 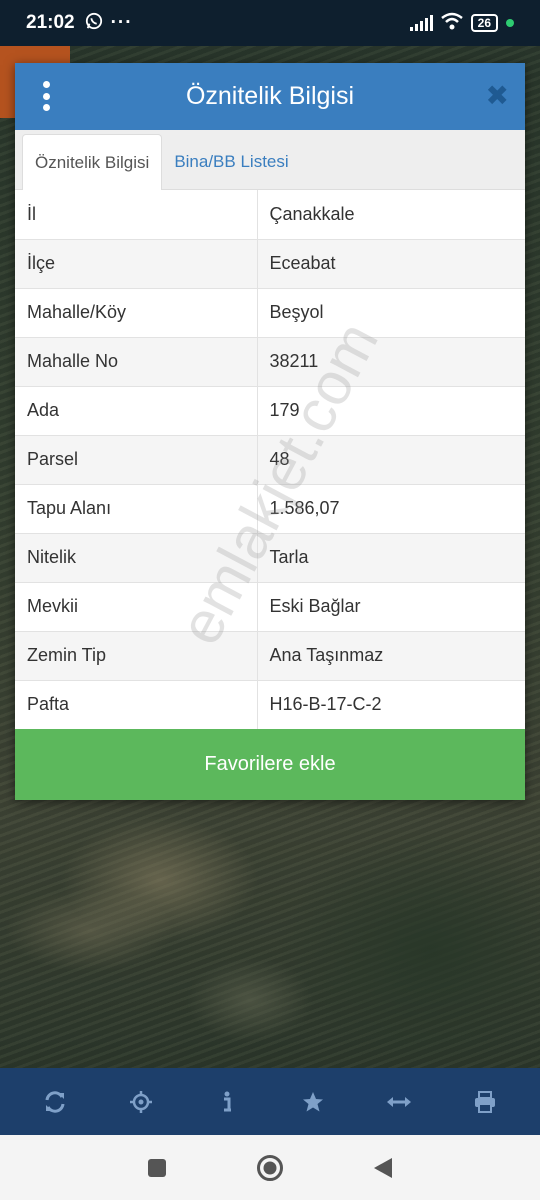 I want to click on attribute-value: Ana Taşınmaz, so click(x=391, y=656).